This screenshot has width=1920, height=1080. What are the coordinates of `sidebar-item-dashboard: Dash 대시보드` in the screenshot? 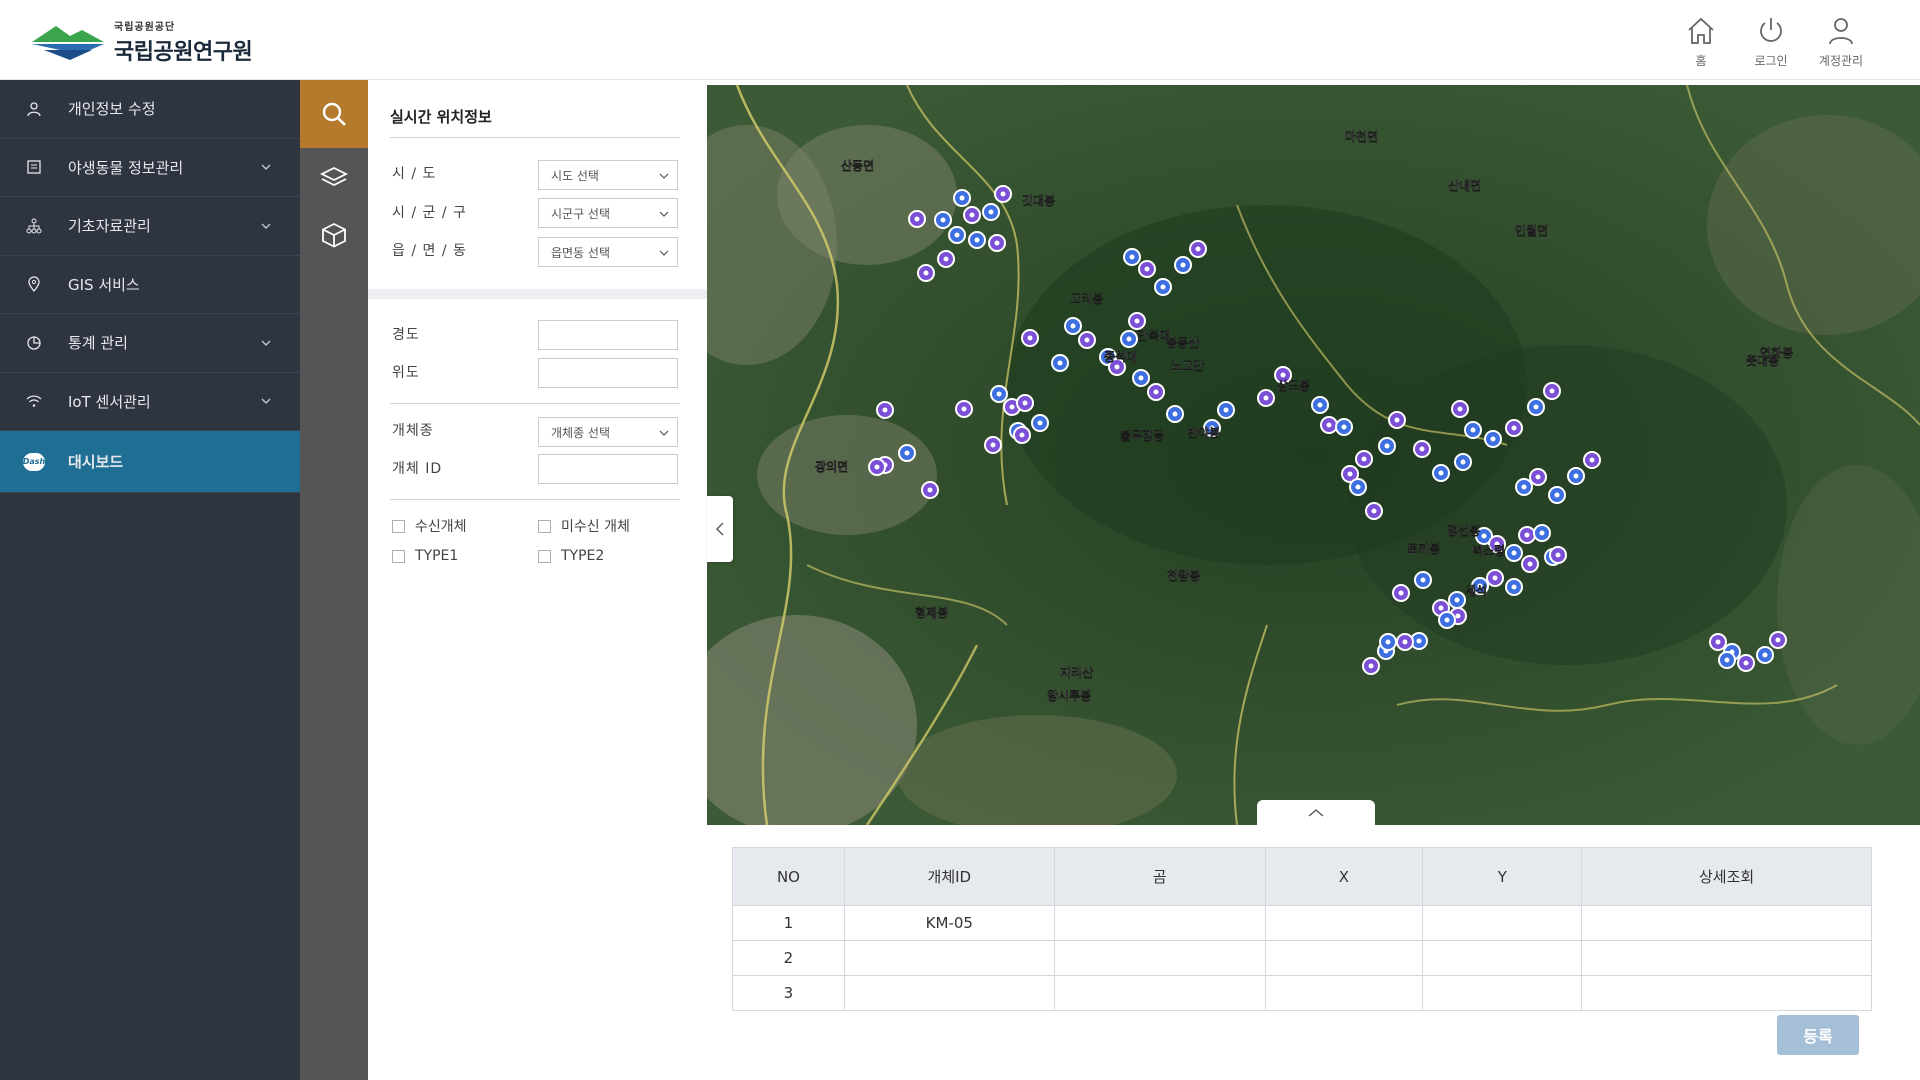 It's located at (150, 462).